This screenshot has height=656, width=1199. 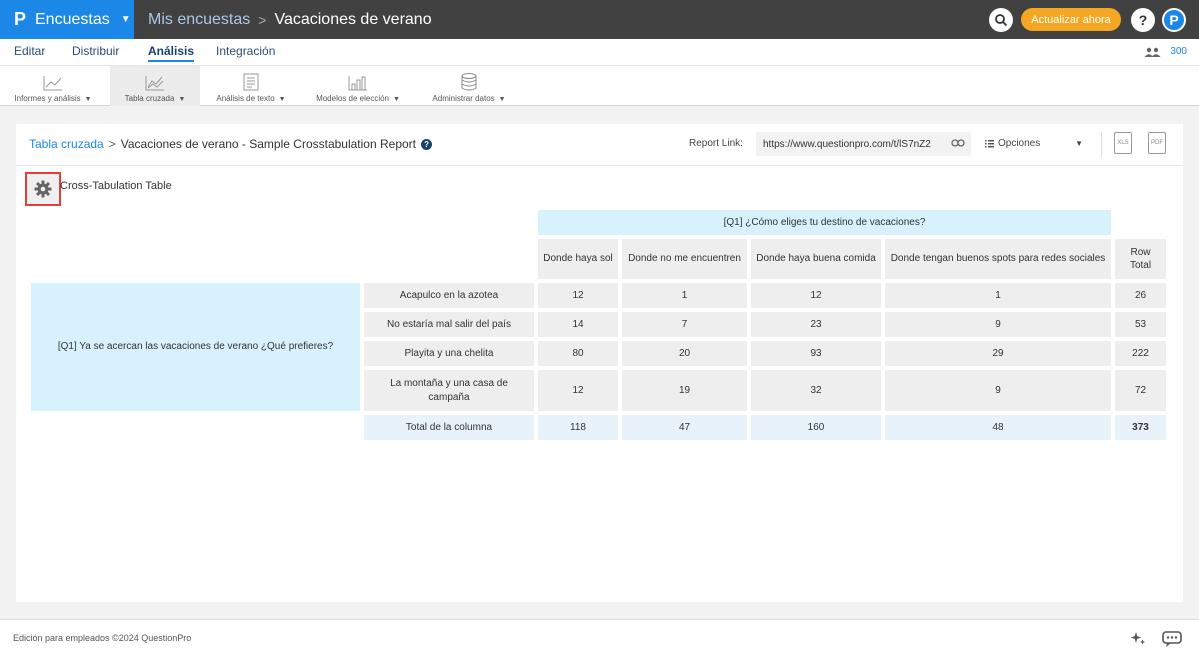 What do you see at coordinates (578, 259) in the screenshot?
I see `column-header: Donde haya sol` at bounding box center [578, 259].